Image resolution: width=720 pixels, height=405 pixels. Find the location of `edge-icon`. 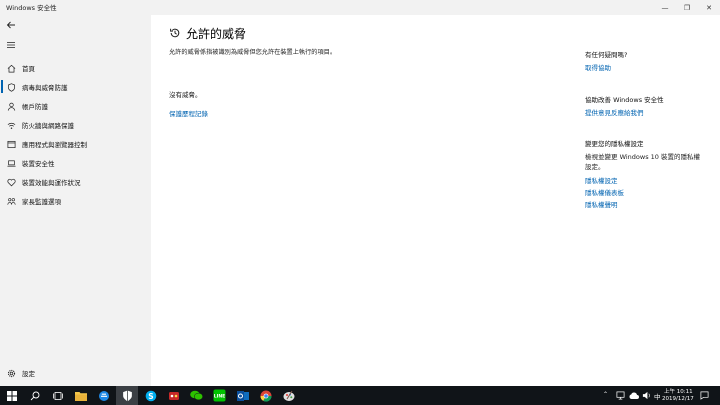

edge-icon is located at coordinates (103, 395).